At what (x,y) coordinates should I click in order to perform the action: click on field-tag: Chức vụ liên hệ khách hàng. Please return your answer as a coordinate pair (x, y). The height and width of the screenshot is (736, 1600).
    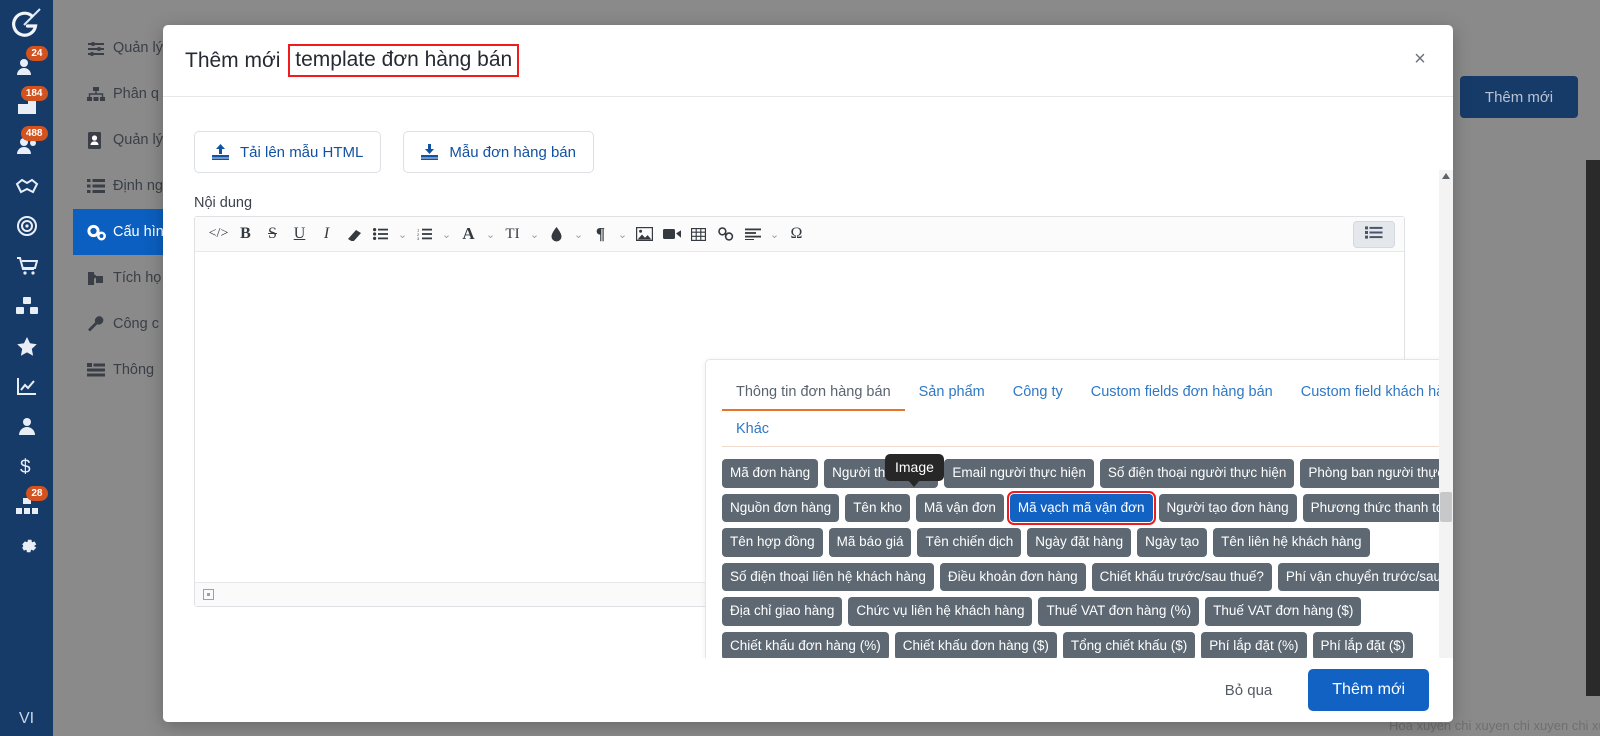
    Looking at the image, I should click on (940, 611).